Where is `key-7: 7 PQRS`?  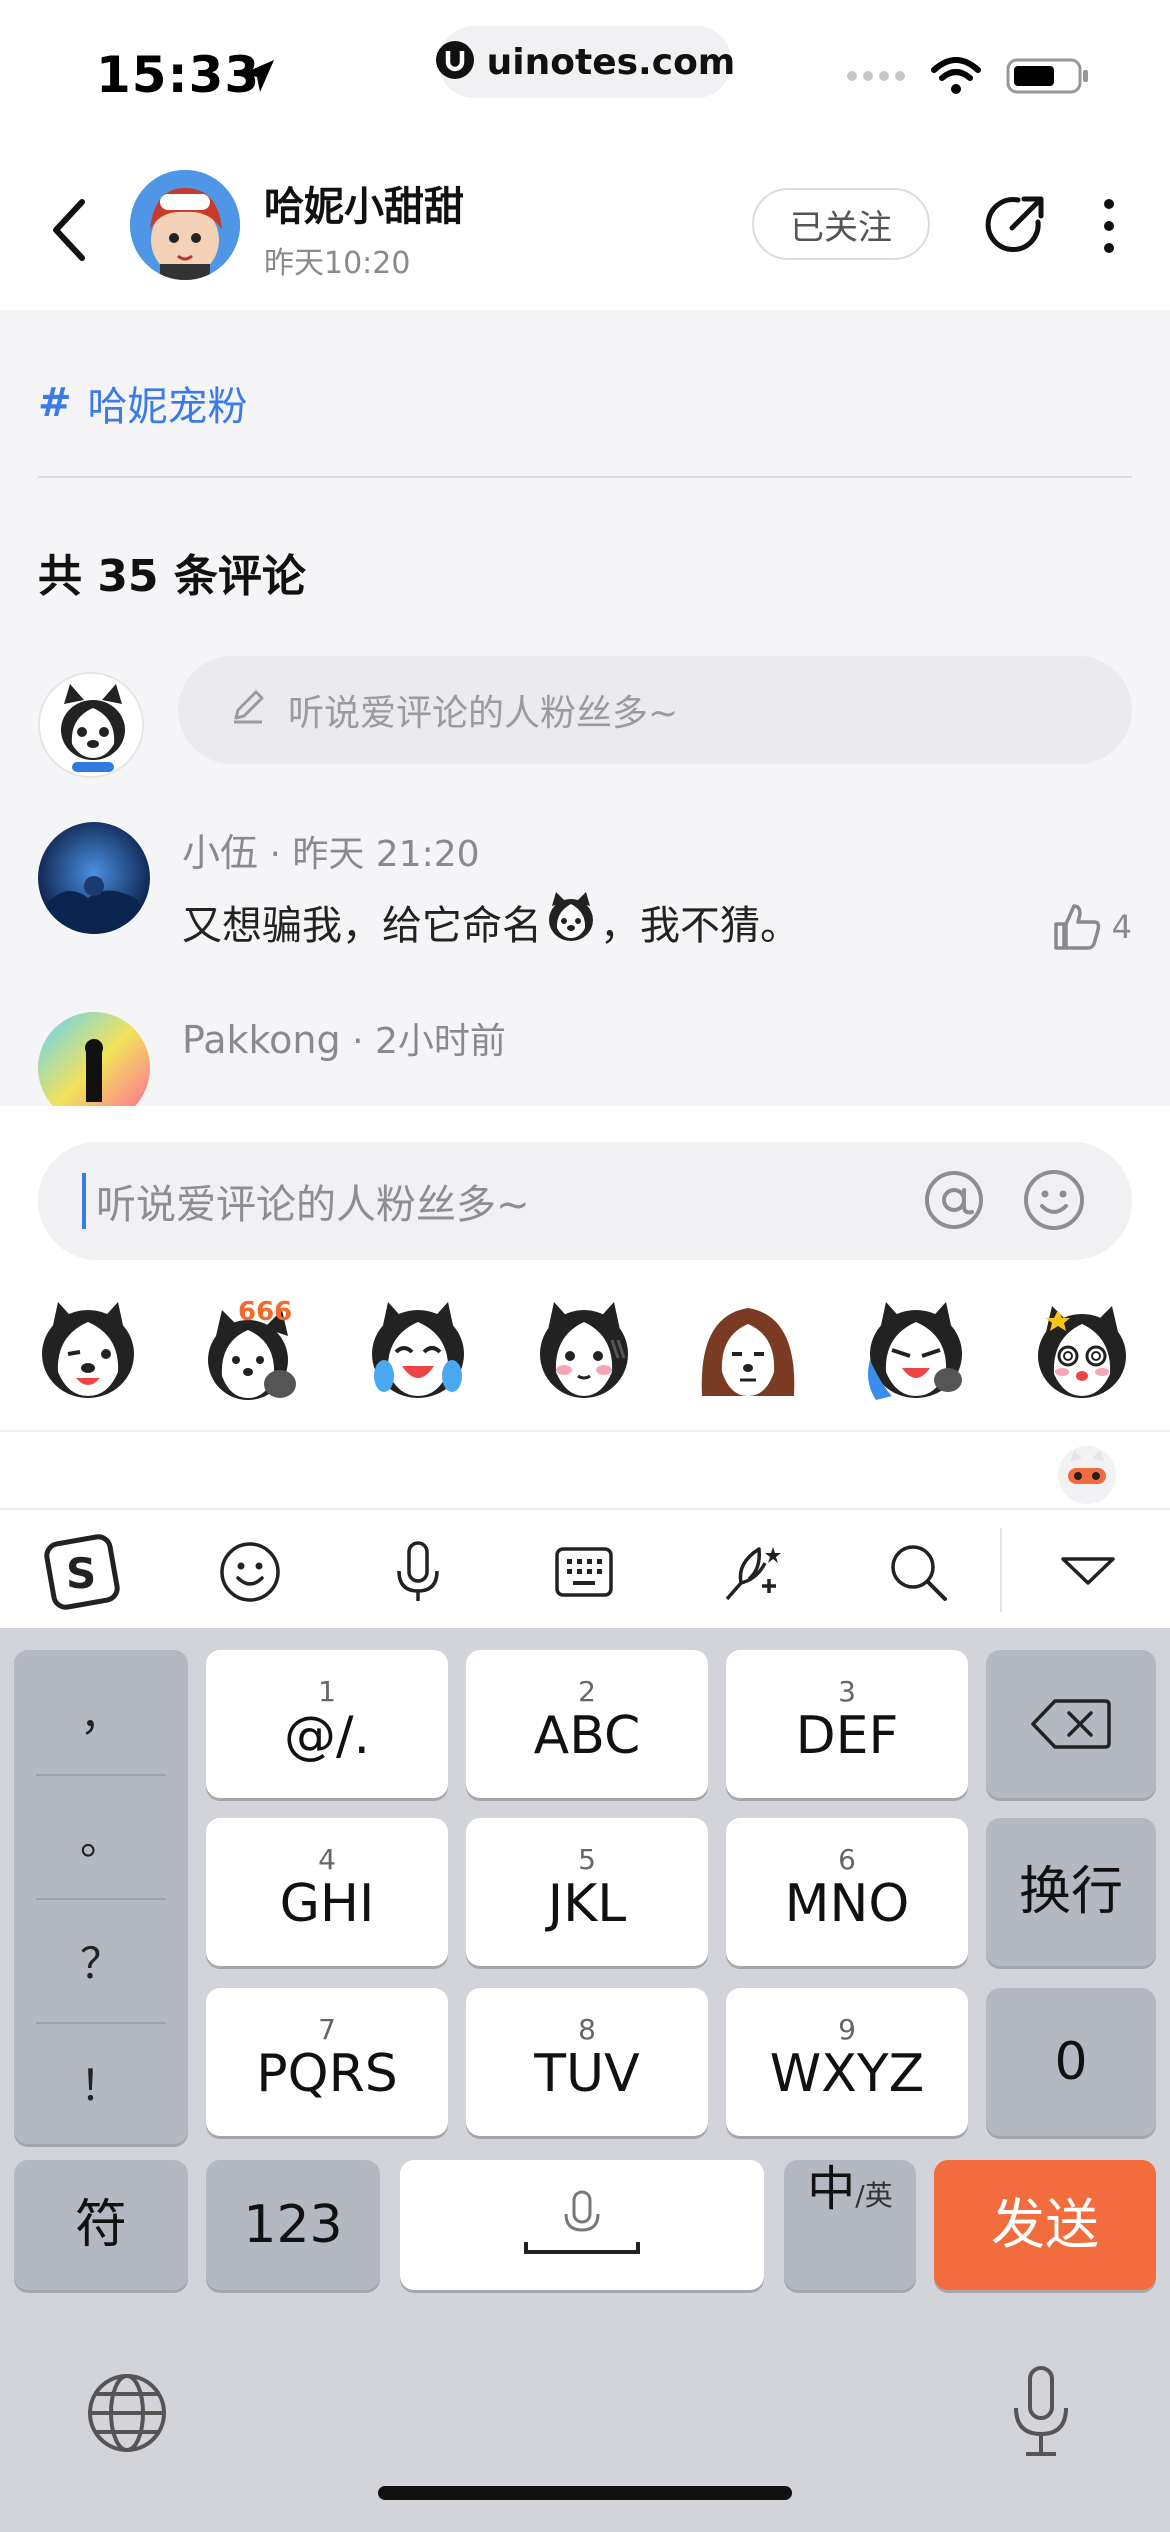
key-7: 7 PQRS is located at coordinates (327, 2062).